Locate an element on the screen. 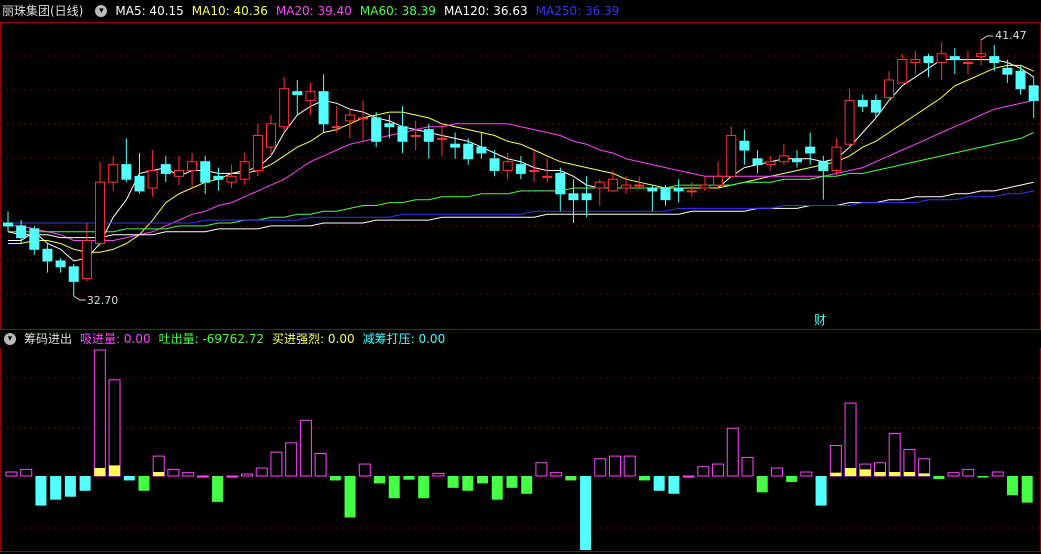 The image size is (1041, 554). ma-label-4: MA120: 36.63 is located at coordinates (485, 11).